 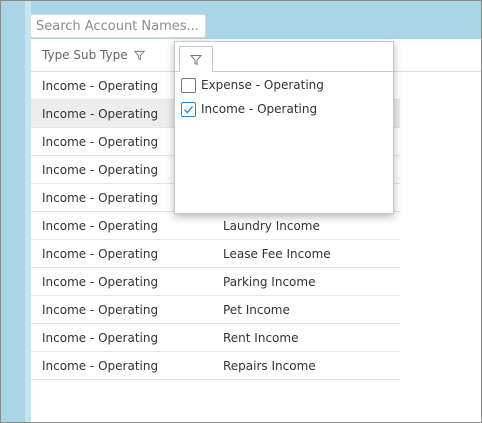 I want to click on filter-option-income-operating: Income - Operating, so click(x=249, y=109).